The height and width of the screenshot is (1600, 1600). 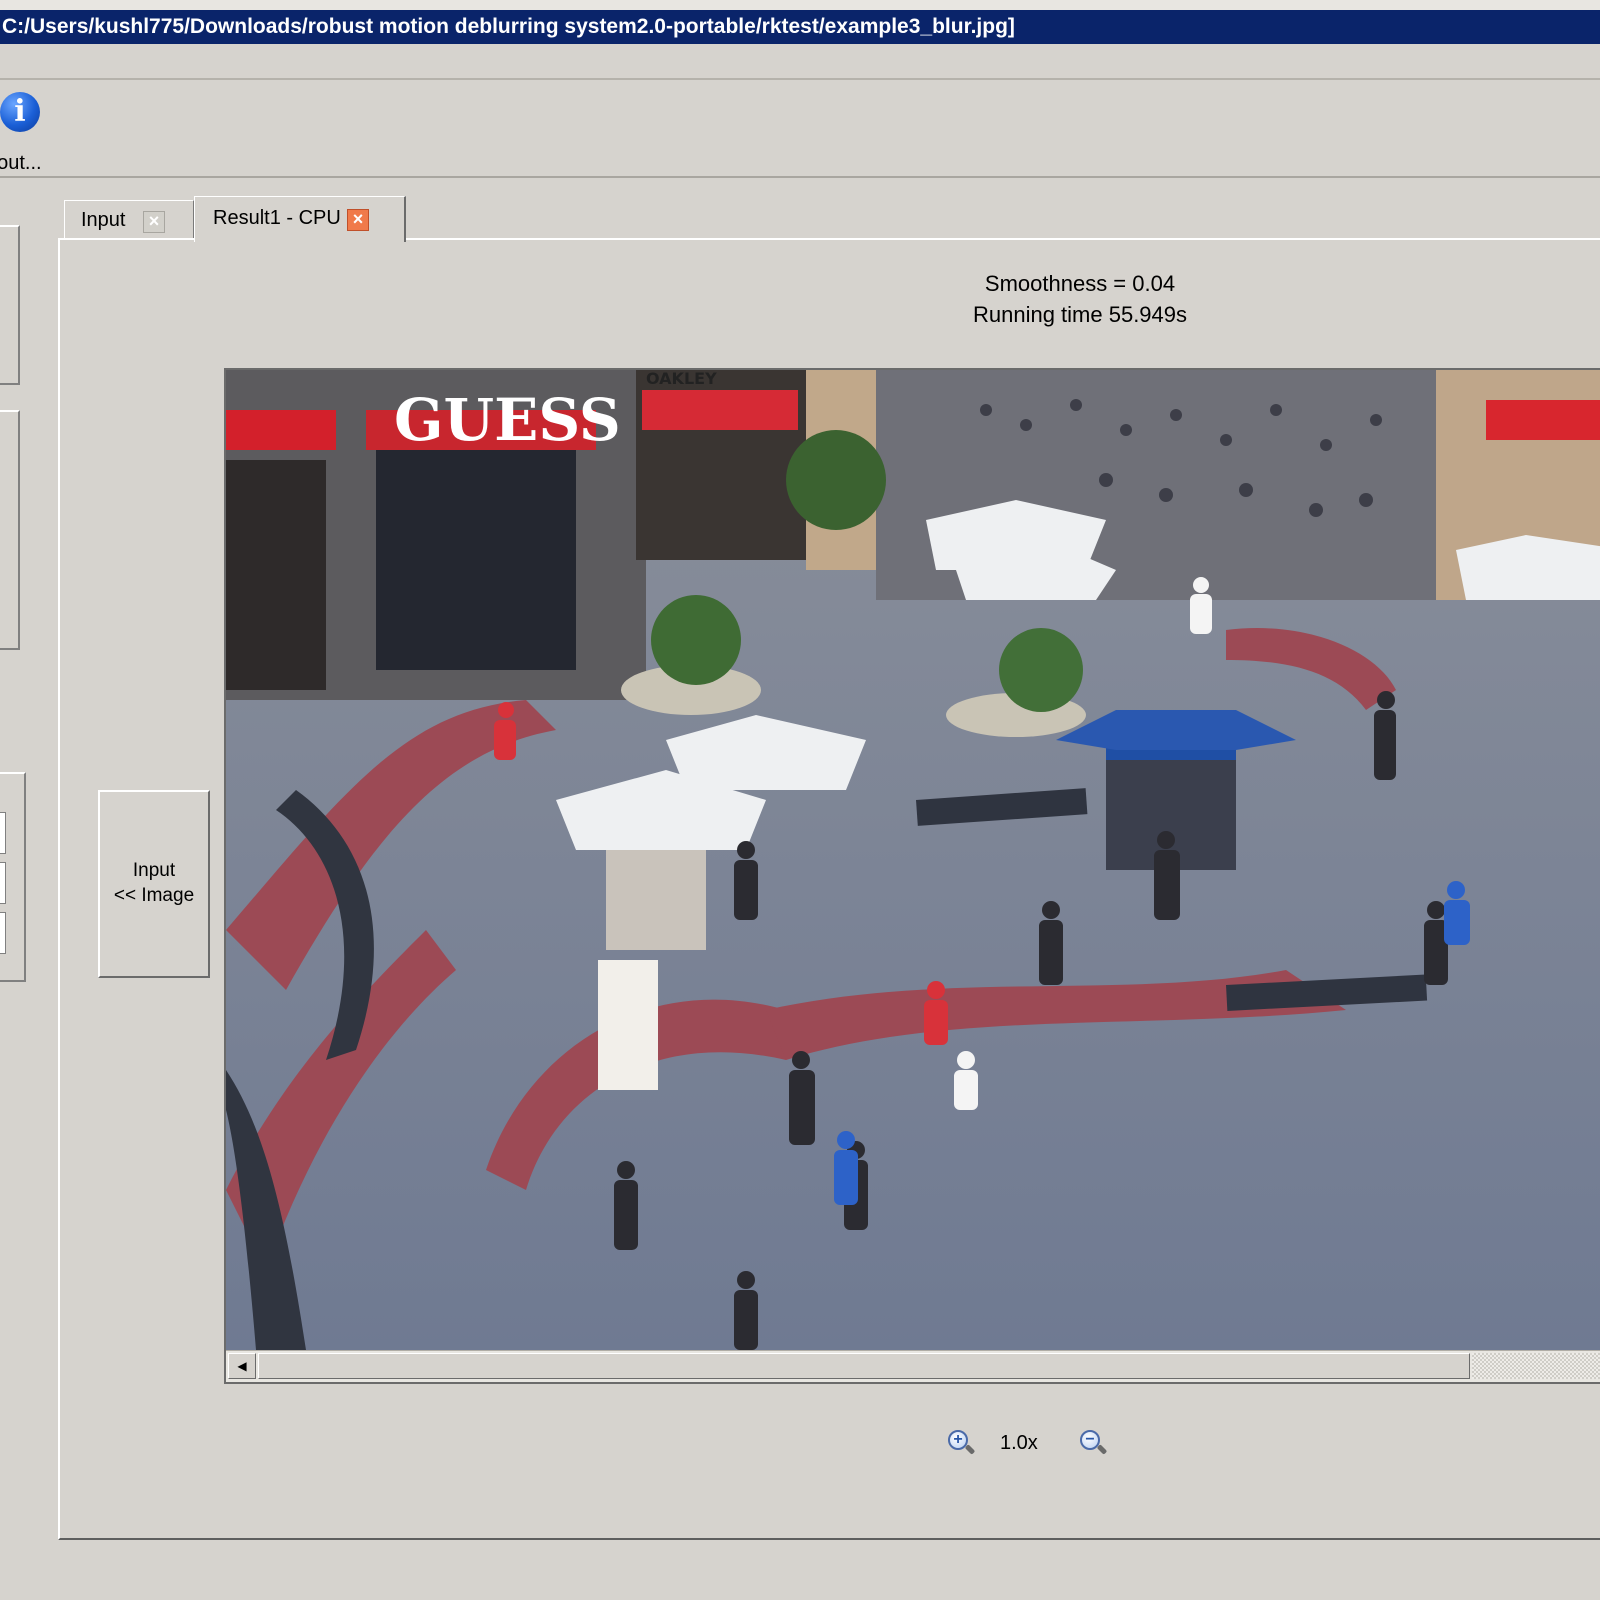 What do you see at coordinates (277, 218) in the screenshot?
I see `tab-result1-label: Result1 - CPU` at bounding box center [277, 218].